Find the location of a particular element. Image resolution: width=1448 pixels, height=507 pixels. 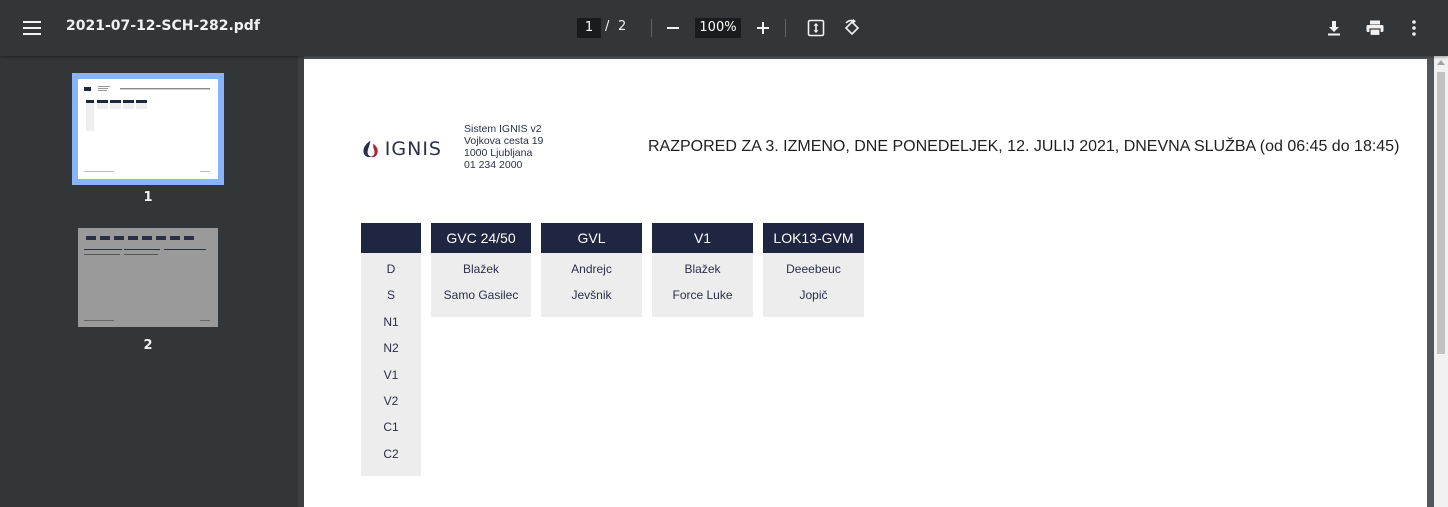

crew-member: Jevšnik is located at coordinates (591, 295).